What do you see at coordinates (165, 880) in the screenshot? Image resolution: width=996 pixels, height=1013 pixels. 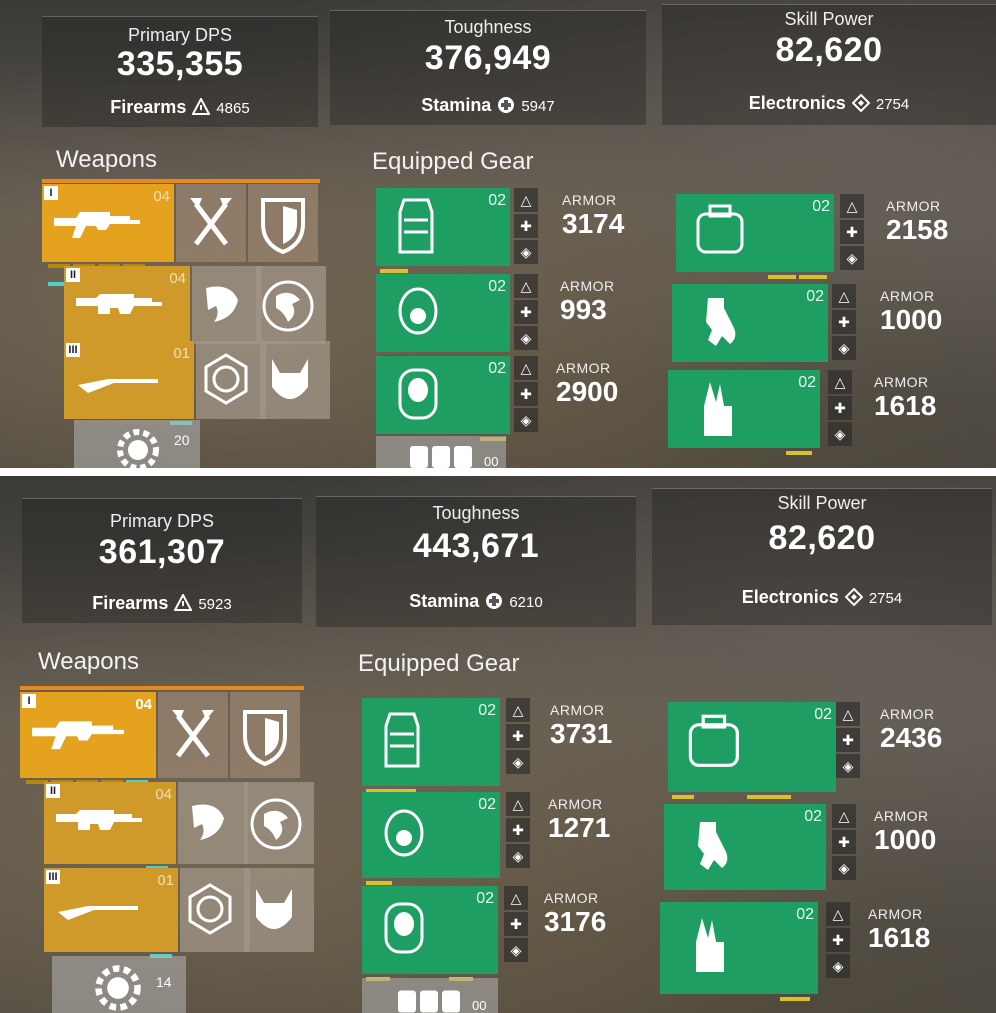 I see `weapon-level: 01` at bounding box center [165, 880].